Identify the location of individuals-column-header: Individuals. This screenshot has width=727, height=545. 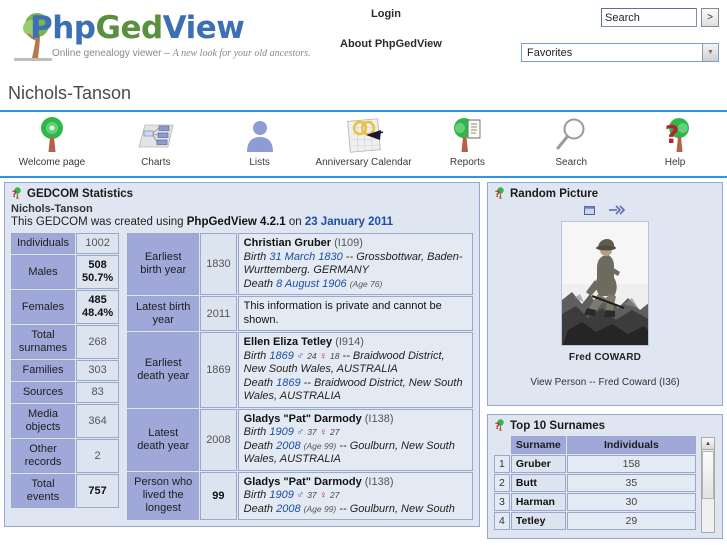
(631, 445).